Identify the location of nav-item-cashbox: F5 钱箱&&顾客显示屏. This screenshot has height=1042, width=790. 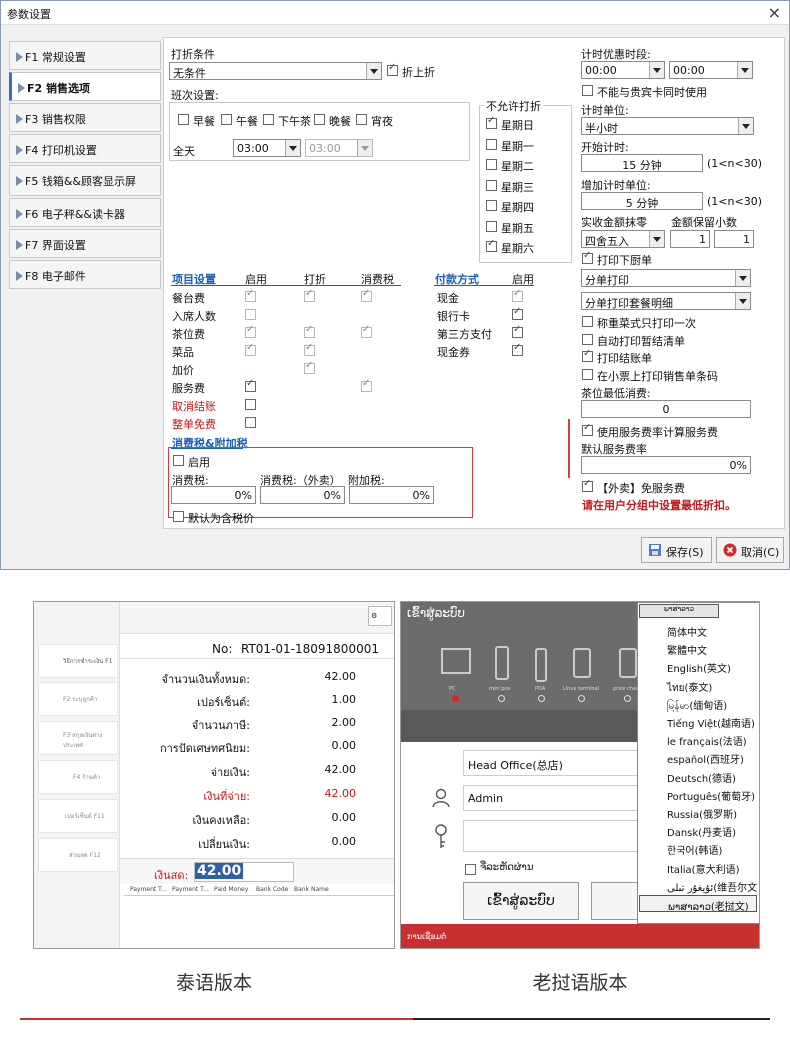
(85, 180).